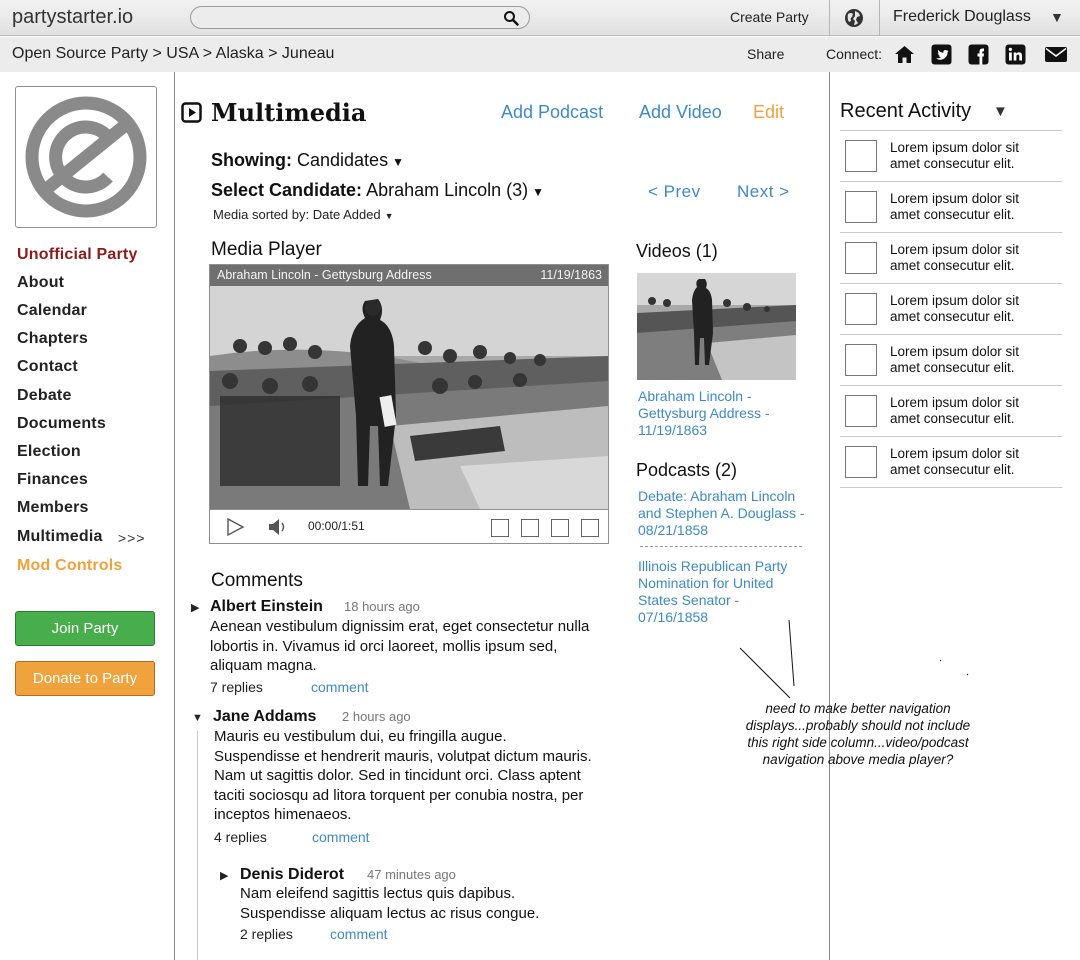  I want to click on showing-value: Candidates, so click(342, 160).